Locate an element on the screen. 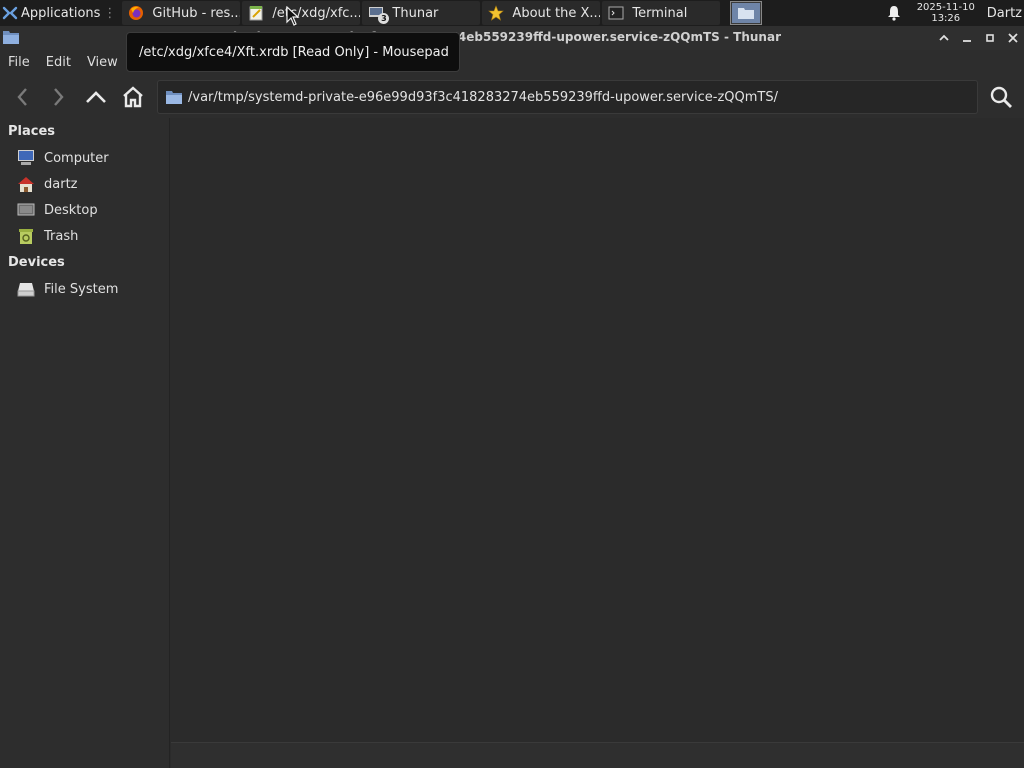 The image size is (1024, 768). clock-date: 2025-11-10 is located at coordinates (945, 7).